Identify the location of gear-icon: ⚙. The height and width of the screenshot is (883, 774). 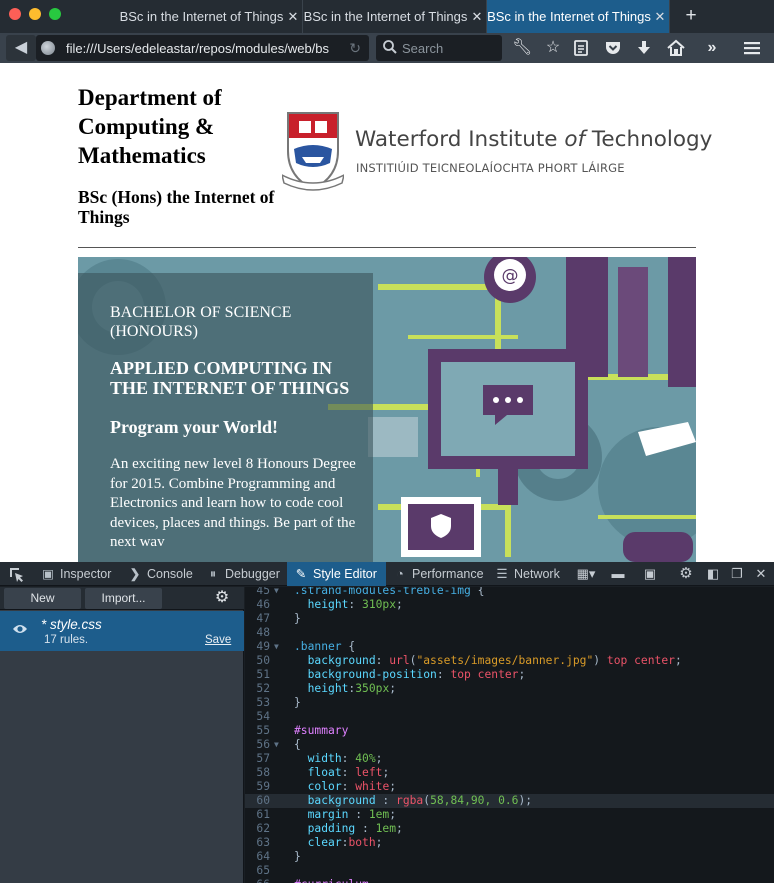
(222, 598).